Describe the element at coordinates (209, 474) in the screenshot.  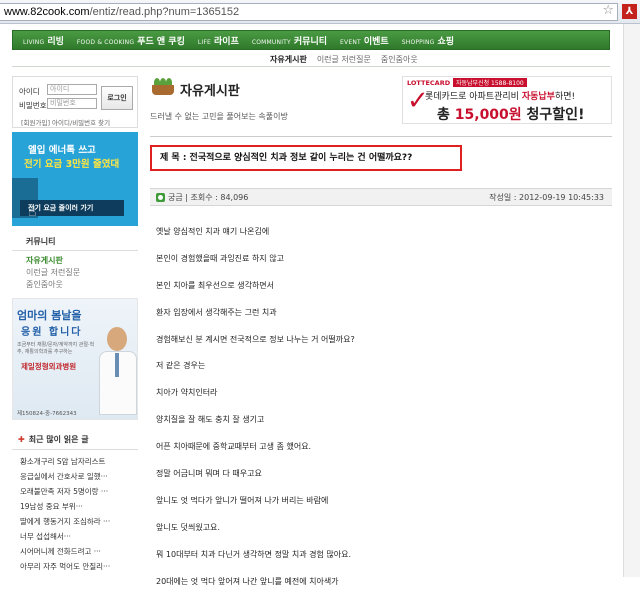
I see `post-line: 정말 어금니며 뭐며 다 때우고요` at that location.